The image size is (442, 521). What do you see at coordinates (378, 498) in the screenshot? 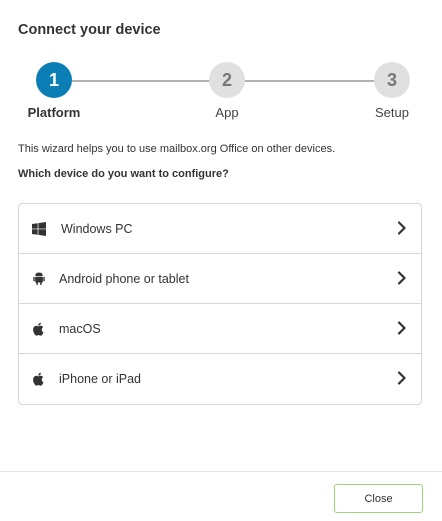
I see `close-button: Close` at bounding box center [378, 498].